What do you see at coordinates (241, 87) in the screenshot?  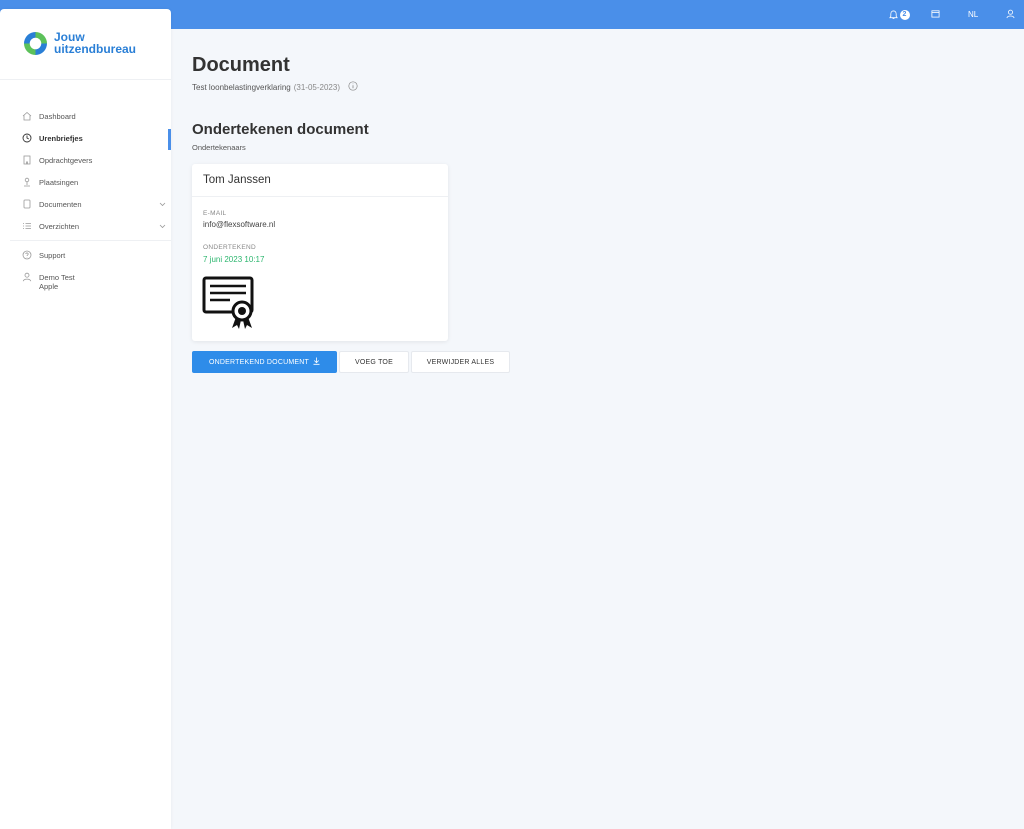 I see `document-name: Test loonbelastingverklaring` at bounding box center [241, 87].